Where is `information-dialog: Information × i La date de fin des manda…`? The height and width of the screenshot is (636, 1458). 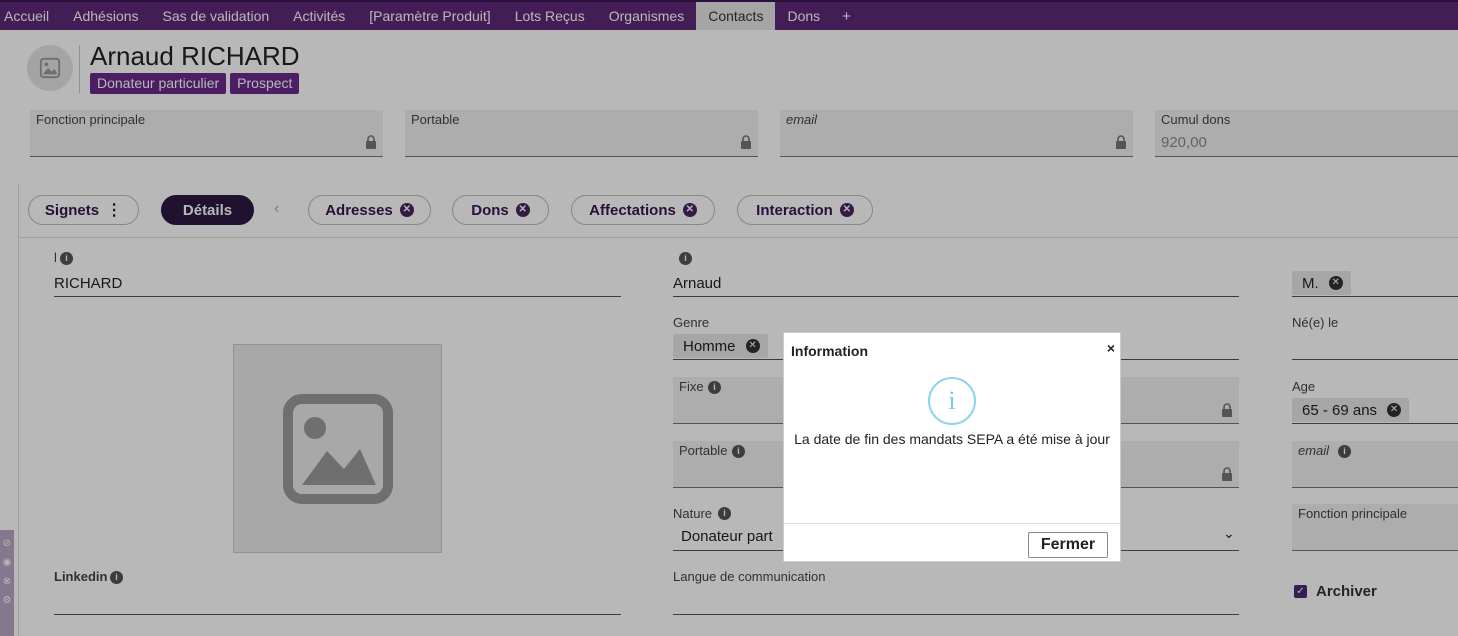
information-dialog: Information × i La date de fin des manda… is located at coordinates (952, 447).